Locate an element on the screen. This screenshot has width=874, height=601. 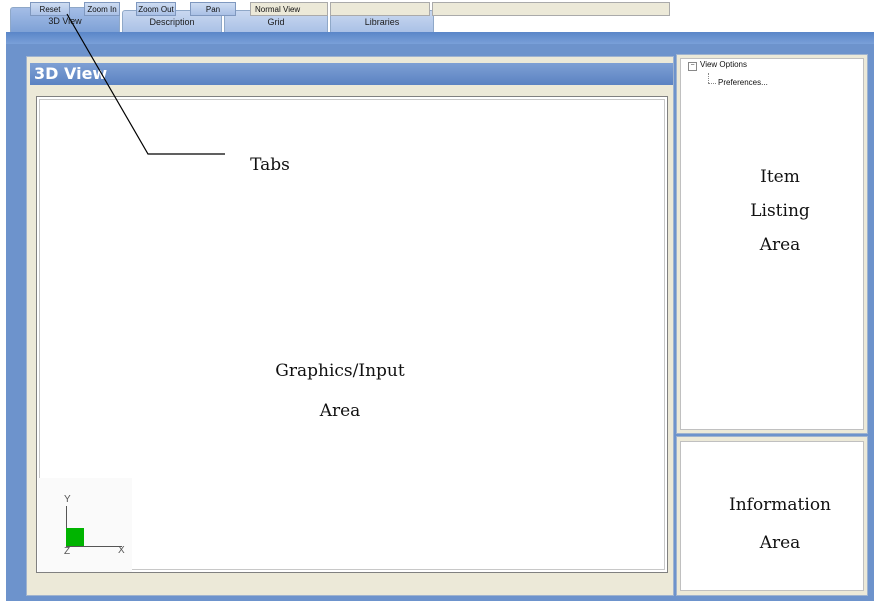
info-annotation-line1: Information is located at coordinates (780, 505).